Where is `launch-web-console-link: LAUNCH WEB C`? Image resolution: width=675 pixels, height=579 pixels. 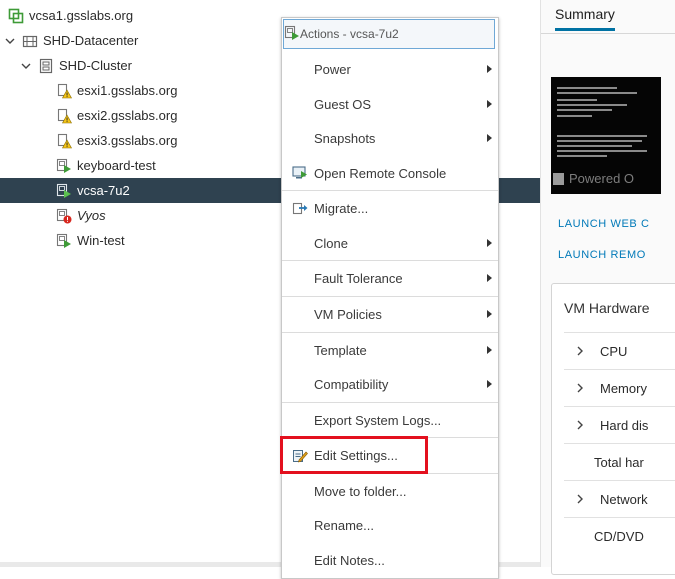
launch-web-console-link: LAUNCH WEB C is located at coordinates (604, 224).